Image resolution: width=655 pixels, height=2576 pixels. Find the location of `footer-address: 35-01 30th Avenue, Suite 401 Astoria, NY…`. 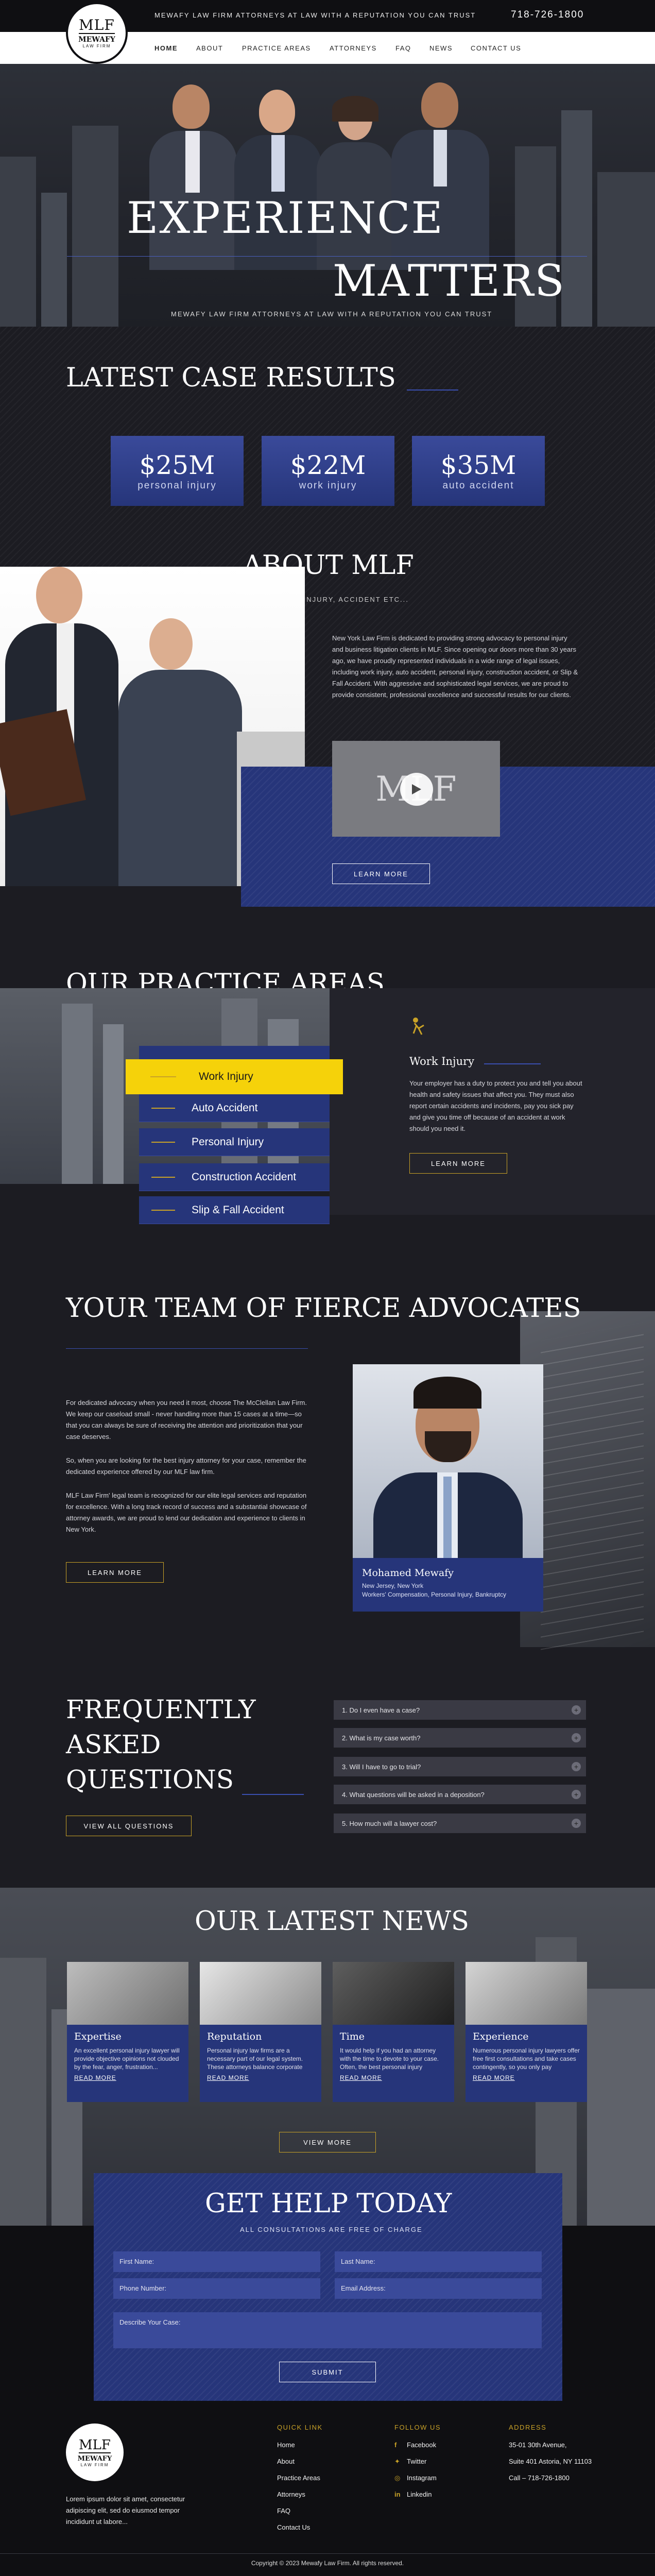

footer-address: 35-01 30th Avenue, Suite 401 Astoria, NY… is located at coordinates (551, 2461).